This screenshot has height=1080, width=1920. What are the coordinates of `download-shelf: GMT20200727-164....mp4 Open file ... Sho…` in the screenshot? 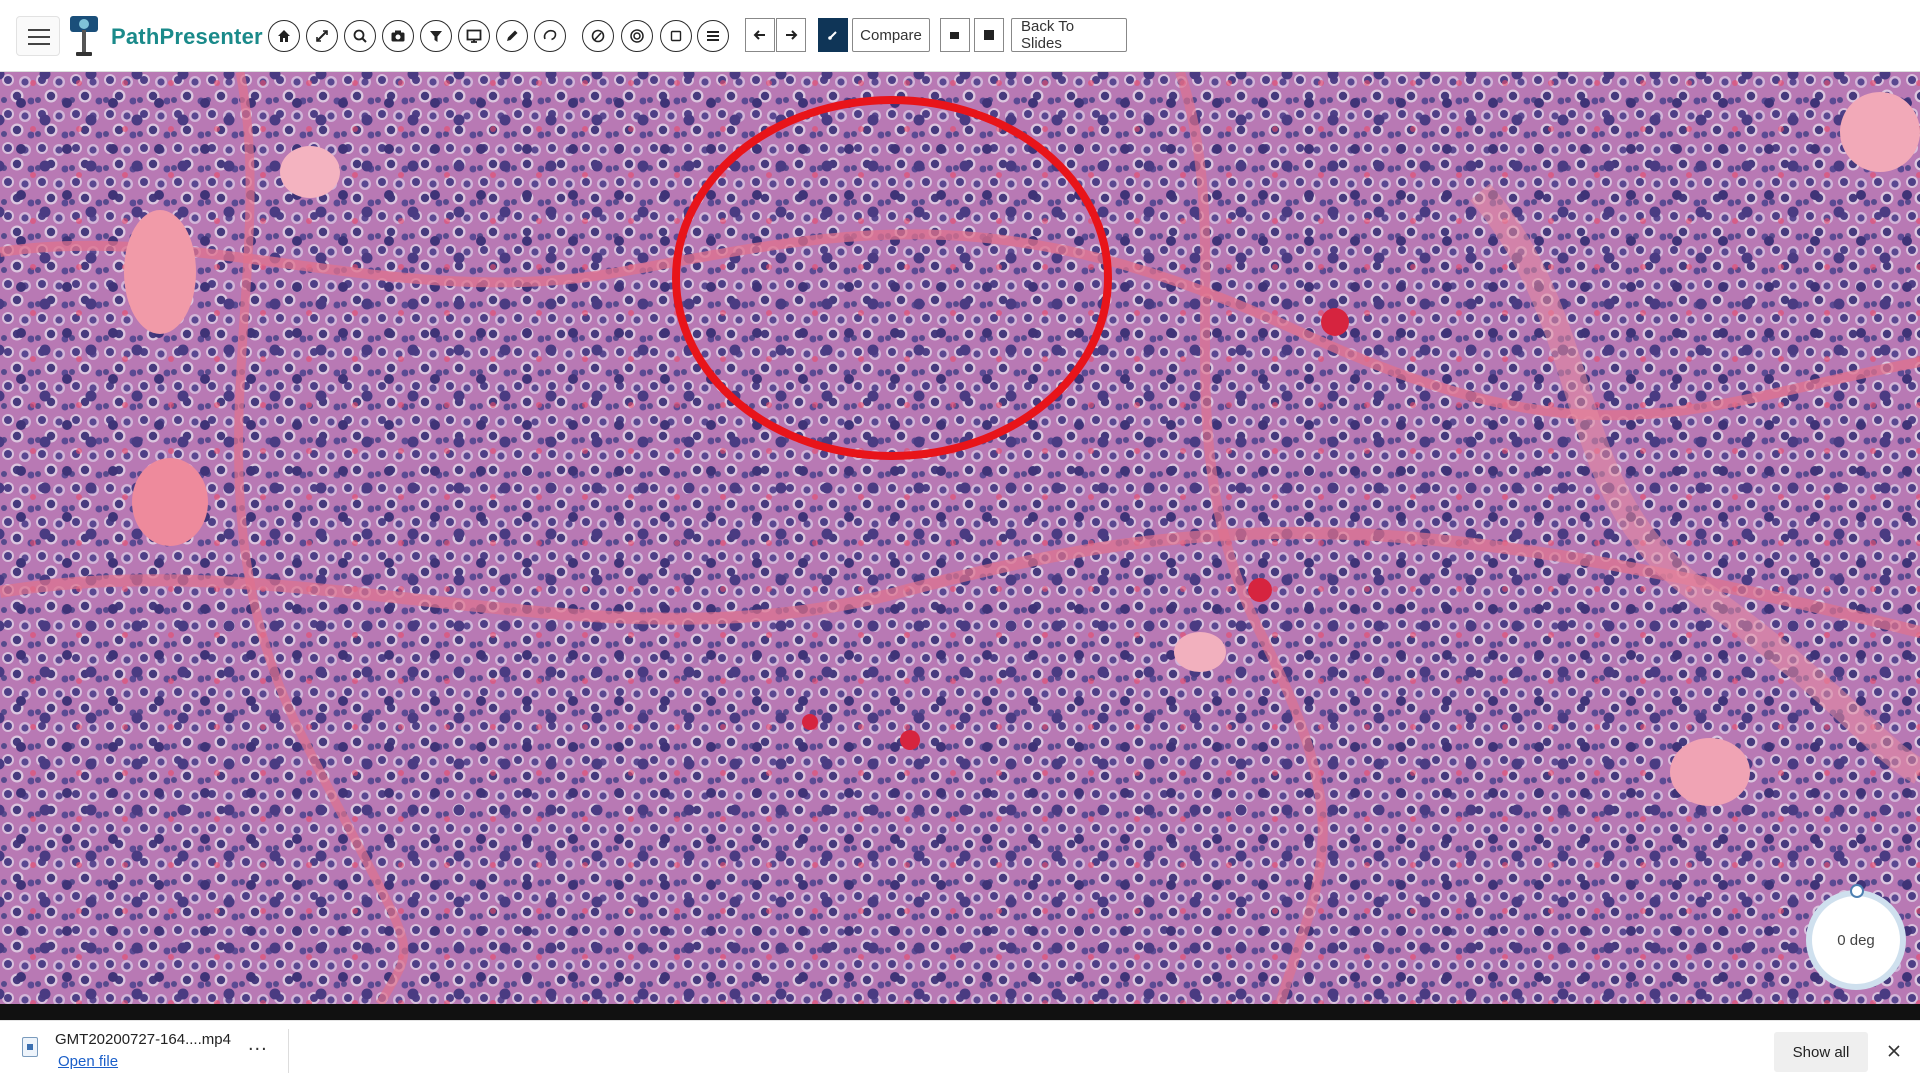 It's located at (960, 1050).